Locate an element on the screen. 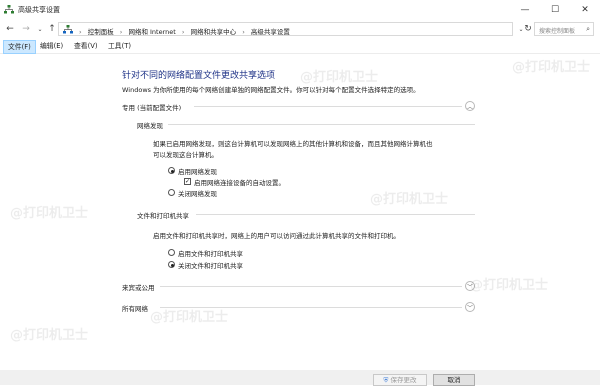 This screenshot has height=386, width=600. back-button: ← is located at coordinates (10, 29).